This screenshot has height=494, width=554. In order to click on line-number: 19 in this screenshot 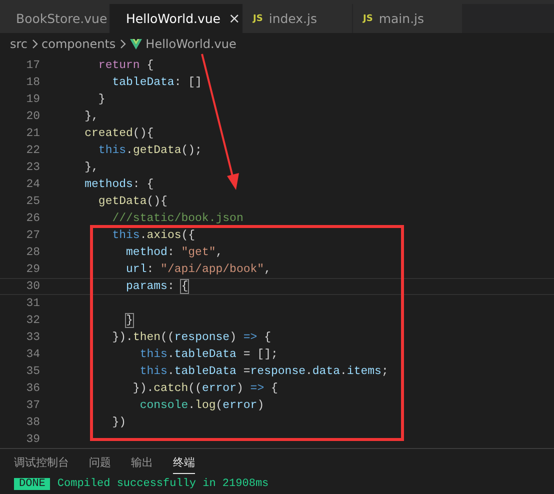, I will do `click(32, 99)`.